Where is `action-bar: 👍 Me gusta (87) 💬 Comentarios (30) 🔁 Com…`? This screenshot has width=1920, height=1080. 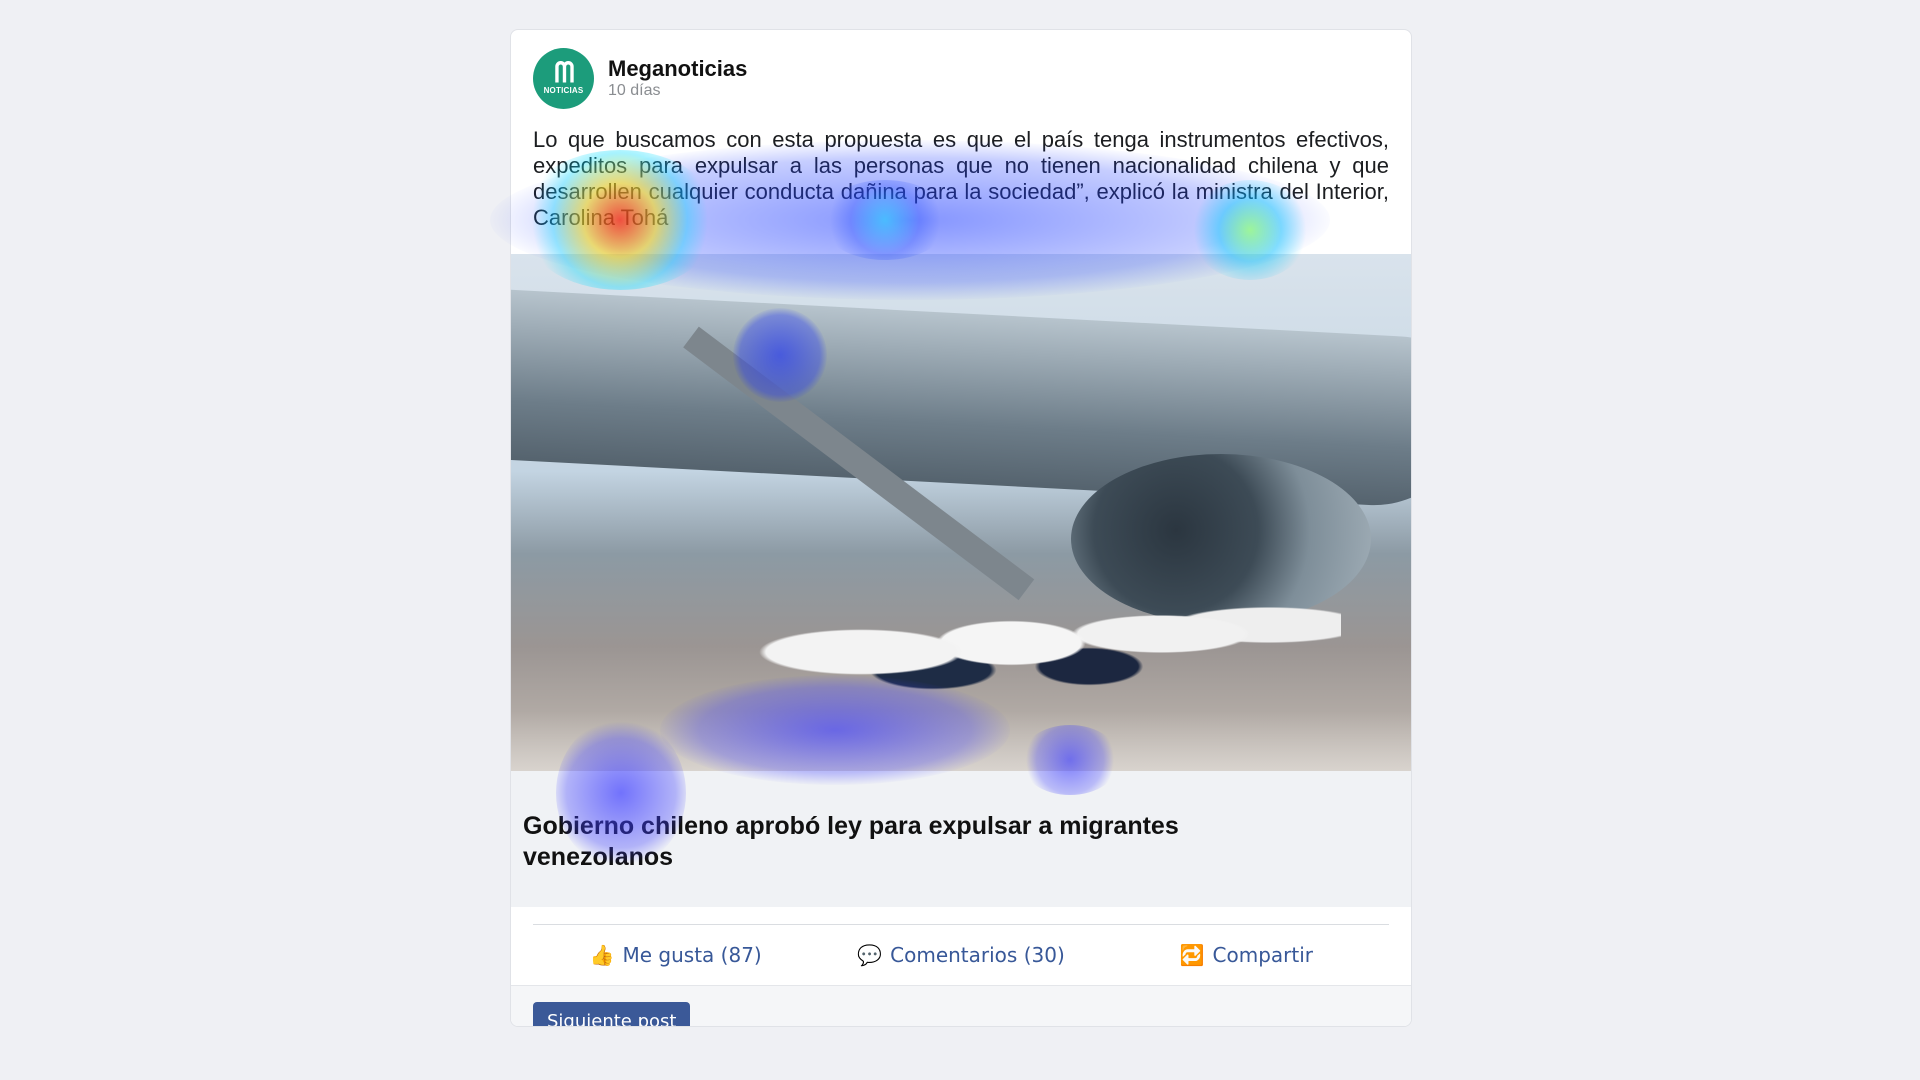
action-bar: 👍 Me gusta (87) 💬 Comentarios (30) 🔁 Com… is located at coordinates (961, 955).